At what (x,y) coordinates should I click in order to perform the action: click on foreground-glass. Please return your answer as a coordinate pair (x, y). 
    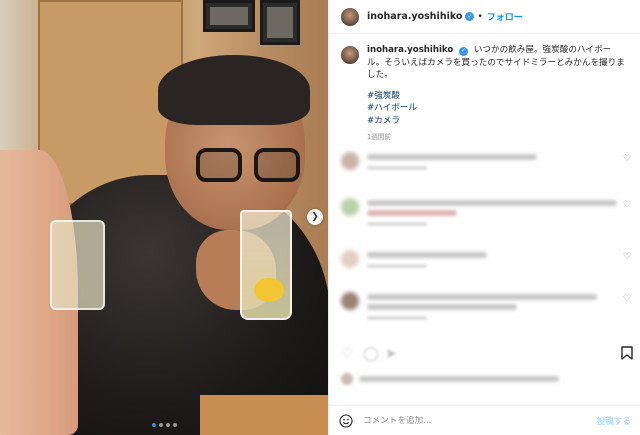
    Looking at the image, I should click on (77, 265).